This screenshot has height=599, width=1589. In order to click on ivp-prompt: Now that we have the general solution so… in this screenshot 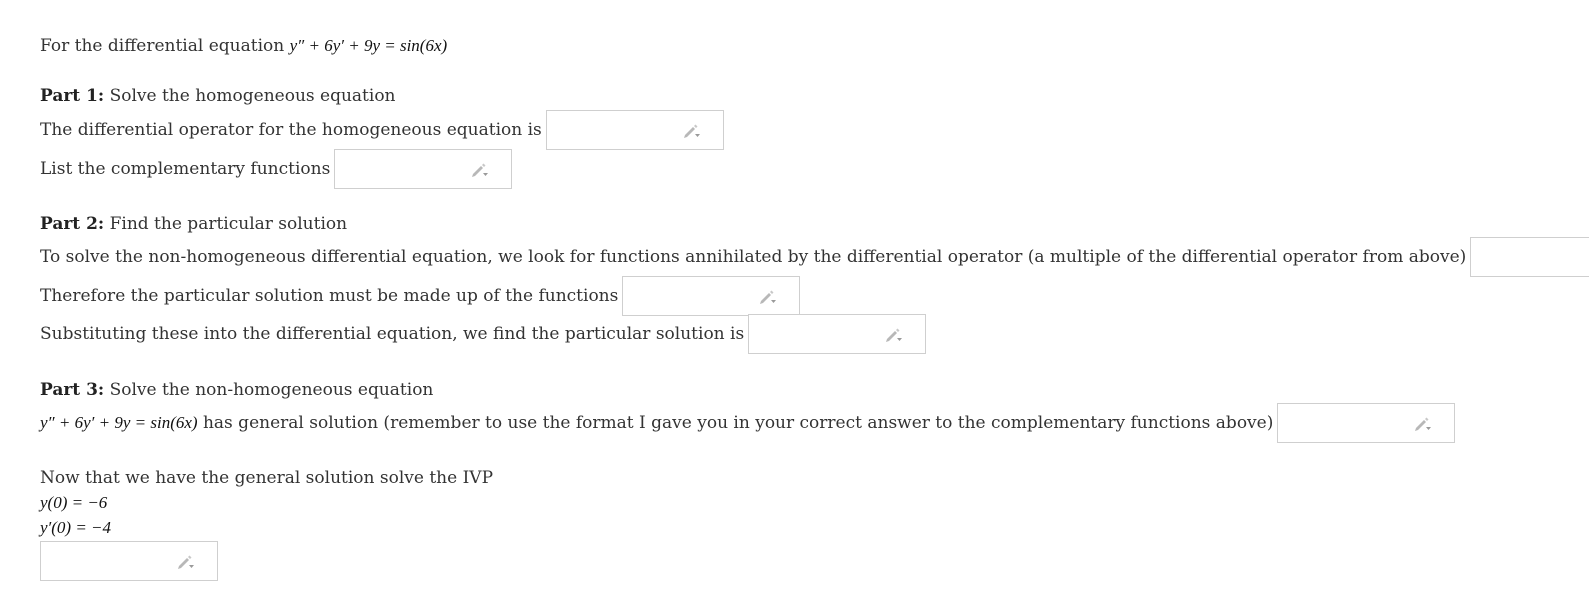, I will do `click(267, 478)`.